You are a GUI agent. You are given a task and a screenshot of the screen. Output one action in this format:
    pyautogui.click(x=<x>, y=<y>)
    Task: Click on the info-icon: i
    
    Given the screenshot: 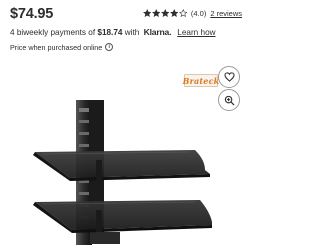 What is the action you would take?
    pyautogui.click(x=109, y=47)
    